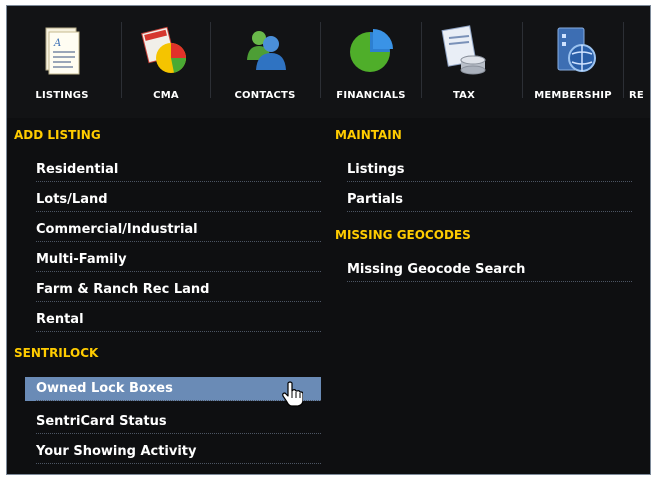 Image resolution: width=655 pixels, height=479 pixels. I want to click on toolbar-re: RE, so click(639, 64).